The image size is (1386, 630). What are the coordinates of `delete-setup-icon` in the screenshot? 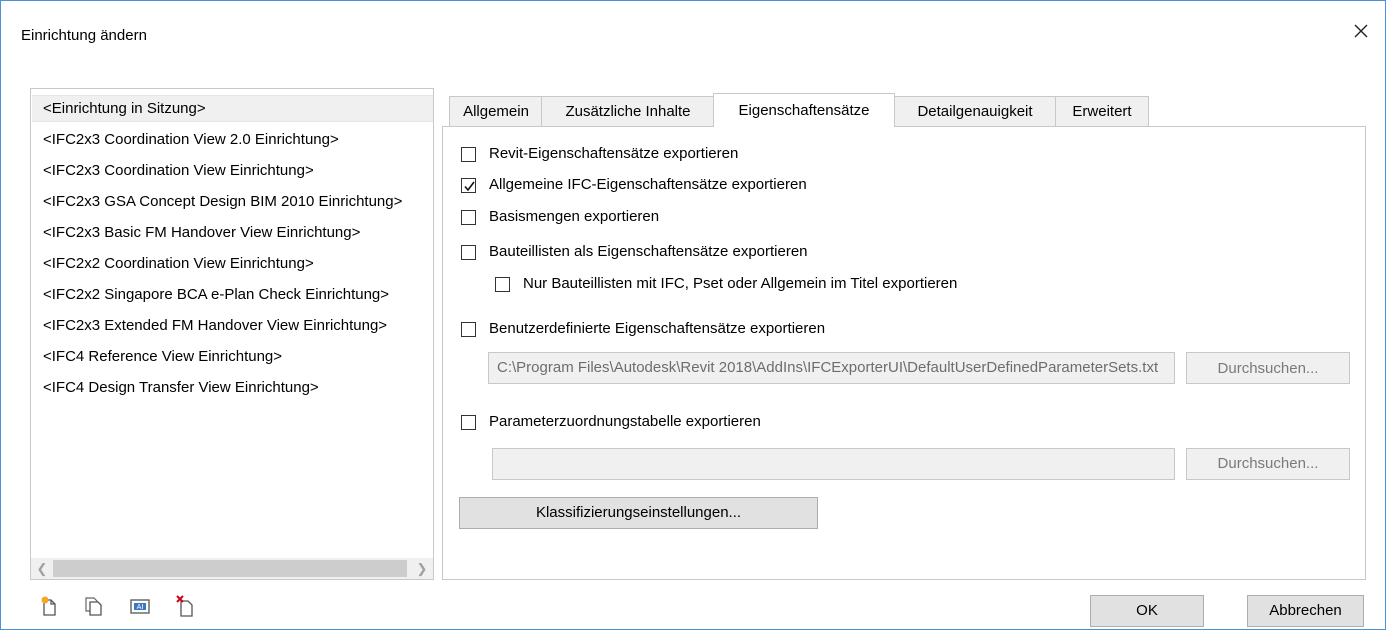 It's located at (186, 606).